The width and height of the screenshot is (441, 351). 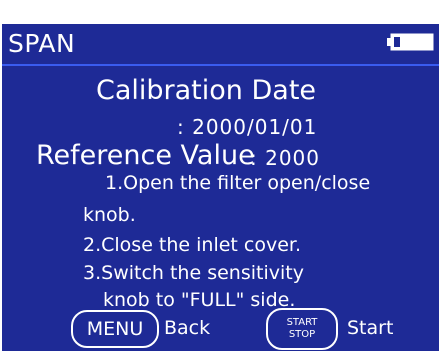 I want to click on instruction-line: 1.Open the filter open/close, so click(x=238, y=183).